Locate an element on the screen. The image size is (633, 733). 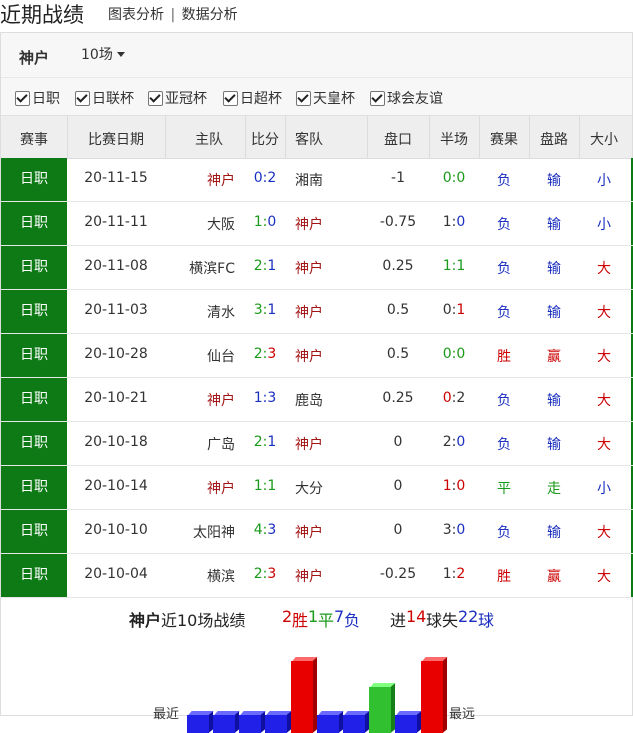
match-result: 胜 is located at coordinates (504, 577).